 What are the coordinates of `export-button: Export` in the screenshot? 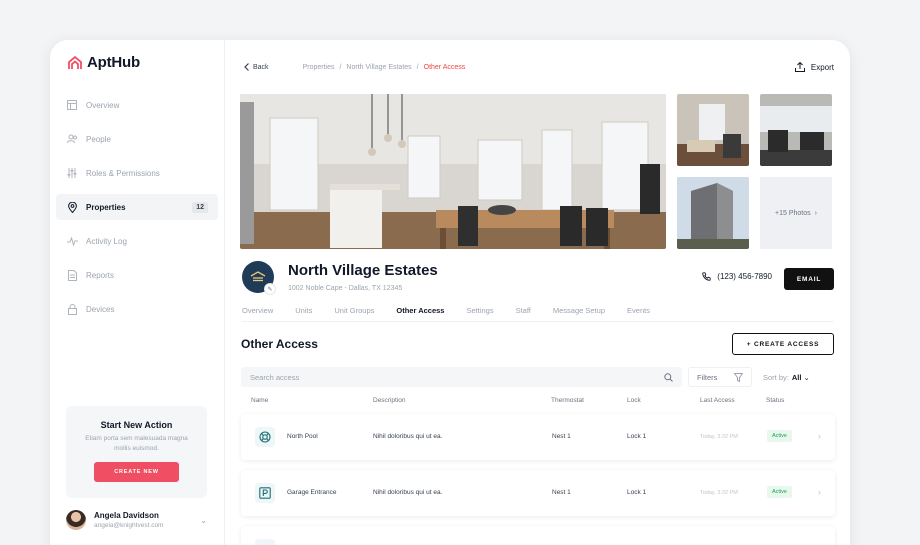 It's located at (814, 67).